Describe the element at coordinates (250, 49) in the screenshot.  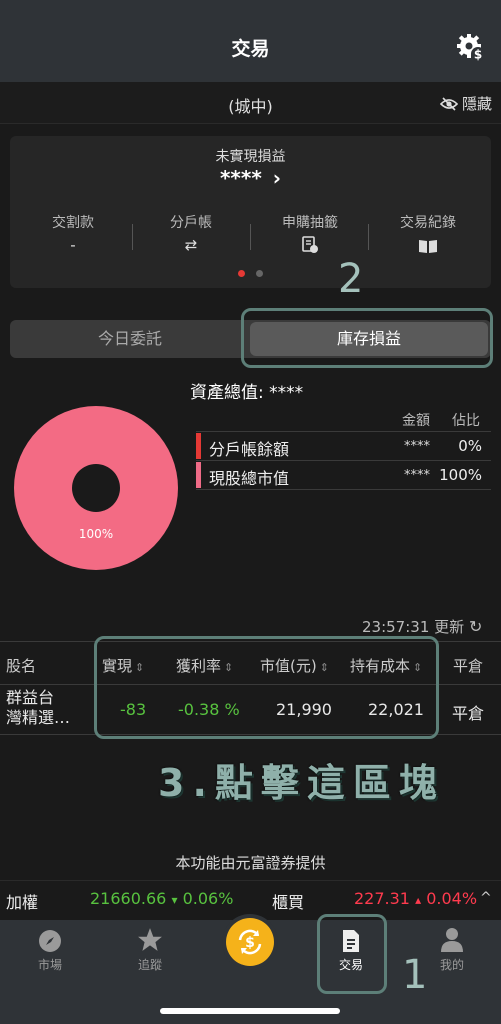
I see `page-title: 交易` at that location.